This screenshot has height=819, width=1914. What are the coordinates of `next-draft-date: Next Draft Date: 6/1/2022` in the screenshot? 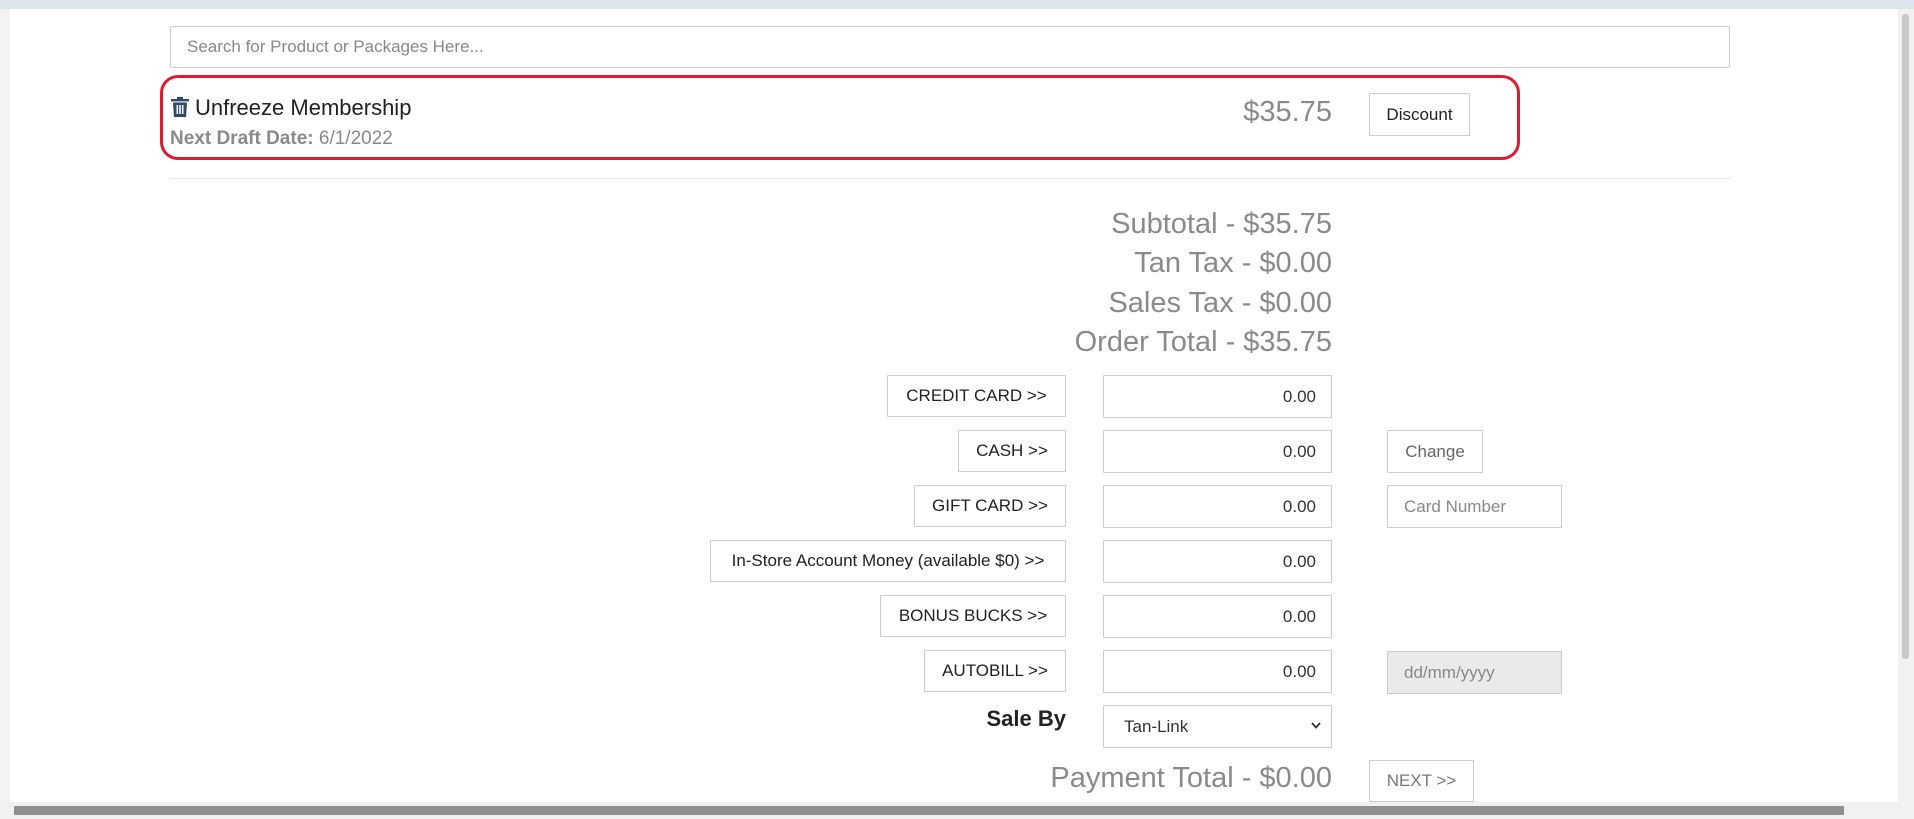 It's located at (281, 139).